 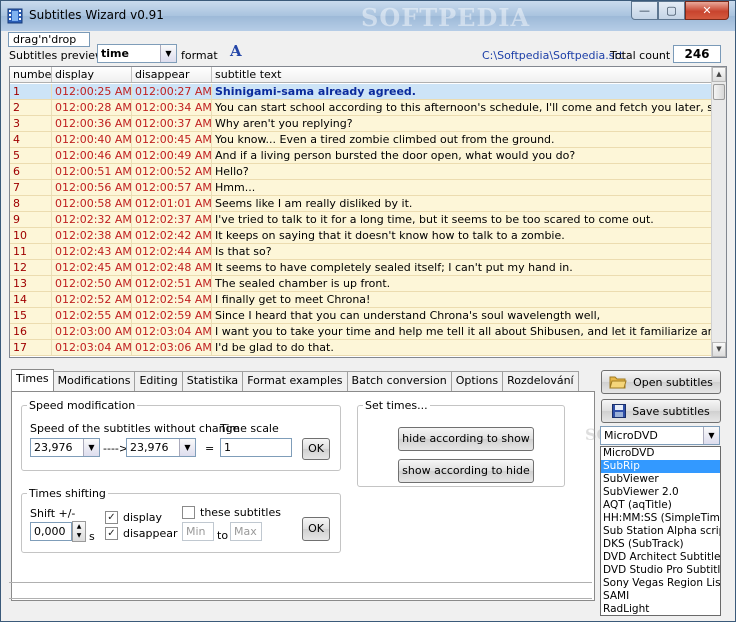 What do you see at coordinates (707, 10) in the screenshot?
I see `close-button: ✕` at bounding box center [707, 10].